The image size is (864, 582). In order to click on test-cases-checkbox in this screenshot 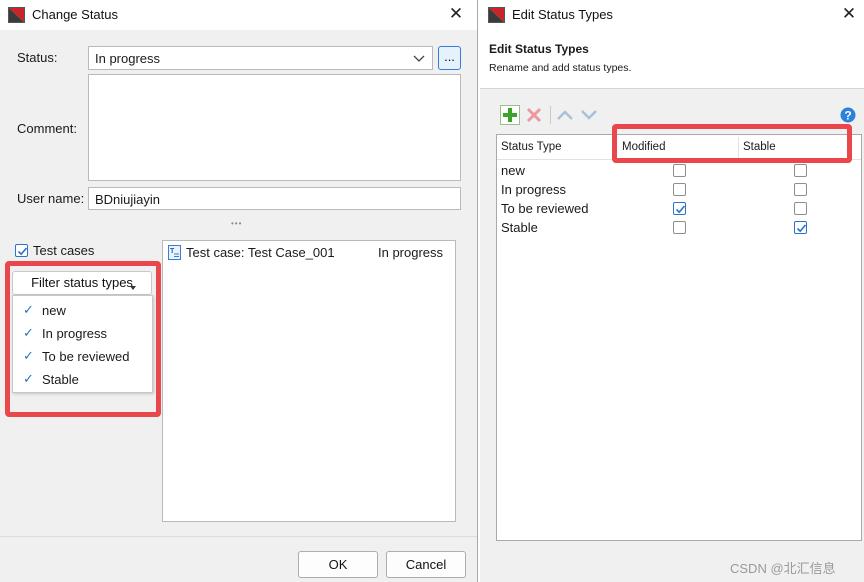, I will do `click(21, 250)`.